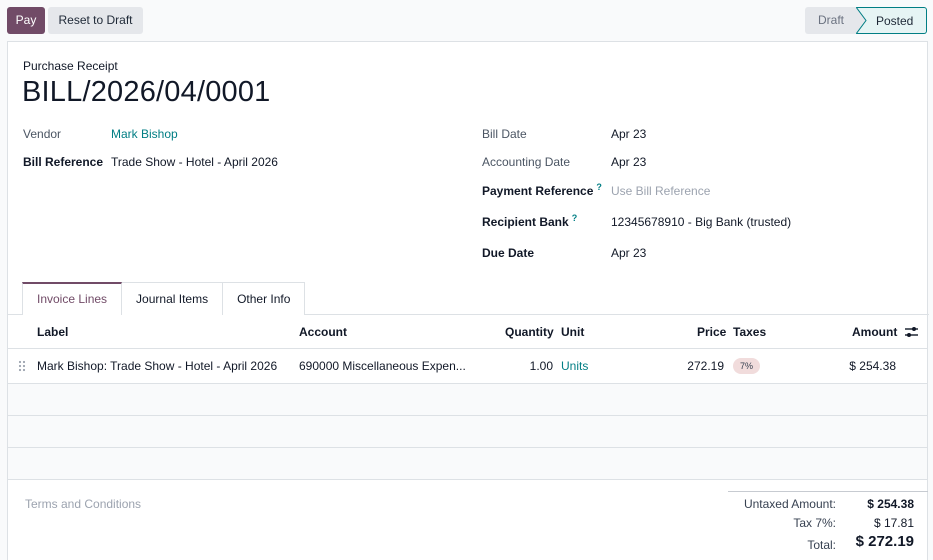 The height and width of the screenshot is (560, 933). I want to click on total-label: Total:, so click(821, 545).